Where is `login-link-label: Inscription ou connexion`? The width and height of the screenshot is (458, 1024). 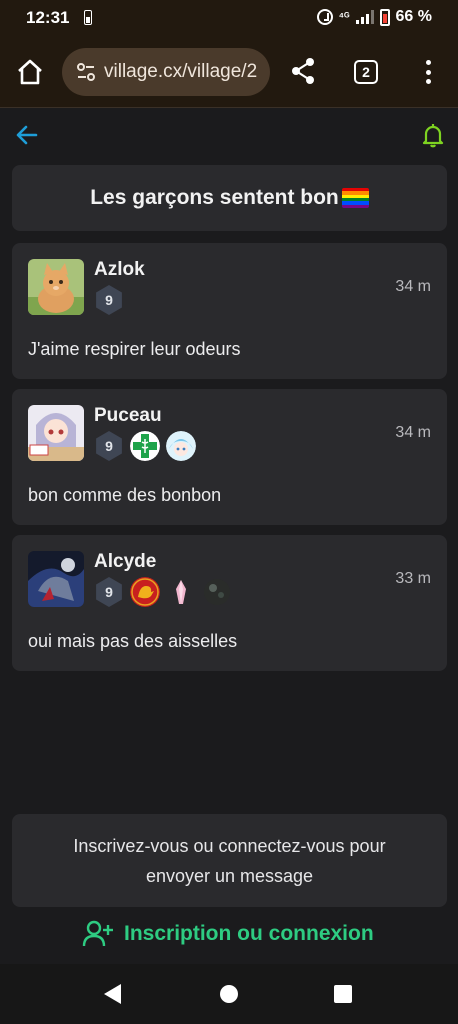 login-link-label: Inscription ou connexion is located at coordinates (249, 933).